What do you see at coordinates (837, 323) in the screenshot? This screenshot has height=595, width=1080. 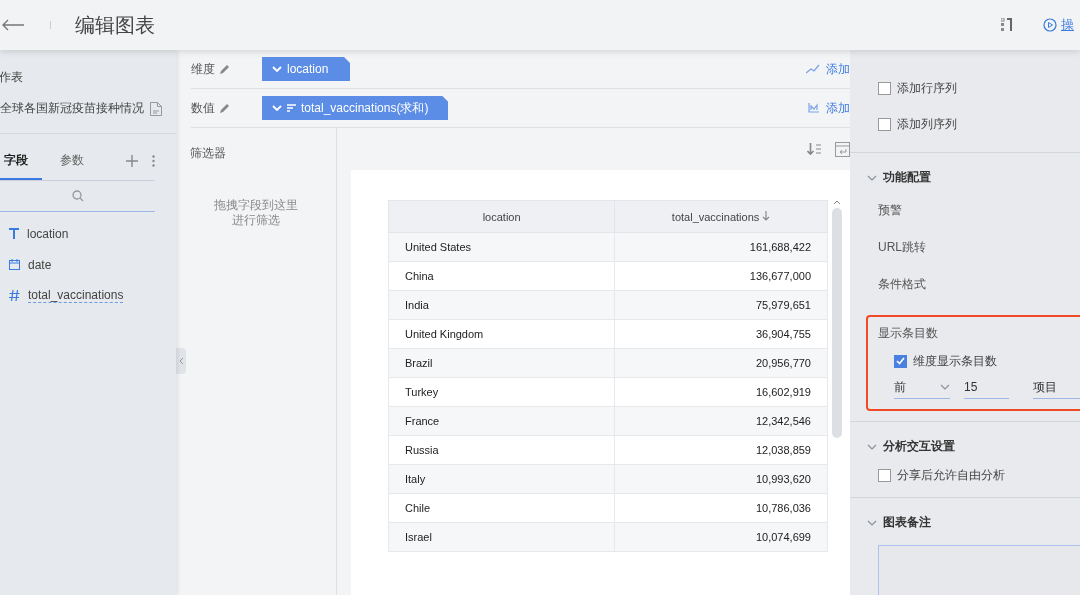 I see `scrollbar-thumb` at bounding box center [837, 323].